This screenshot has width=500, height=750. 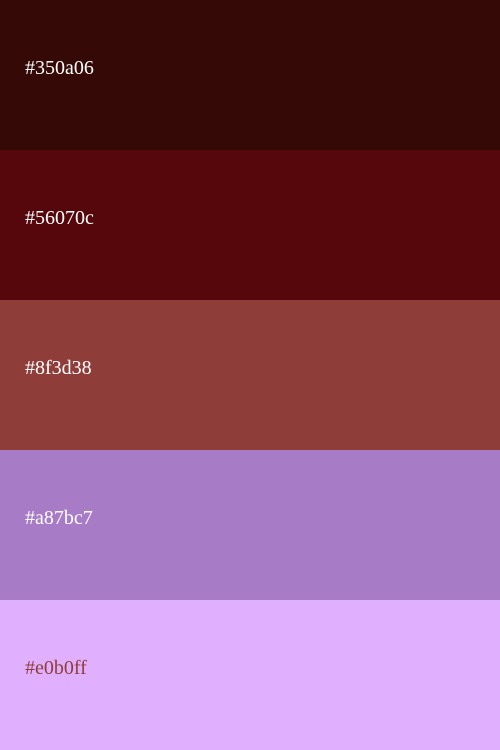 What do you see at coordinates (59, 518) in the screenshot?
I see `swatch-hex-label: #a87bc7` at bounding box center [59, 518].